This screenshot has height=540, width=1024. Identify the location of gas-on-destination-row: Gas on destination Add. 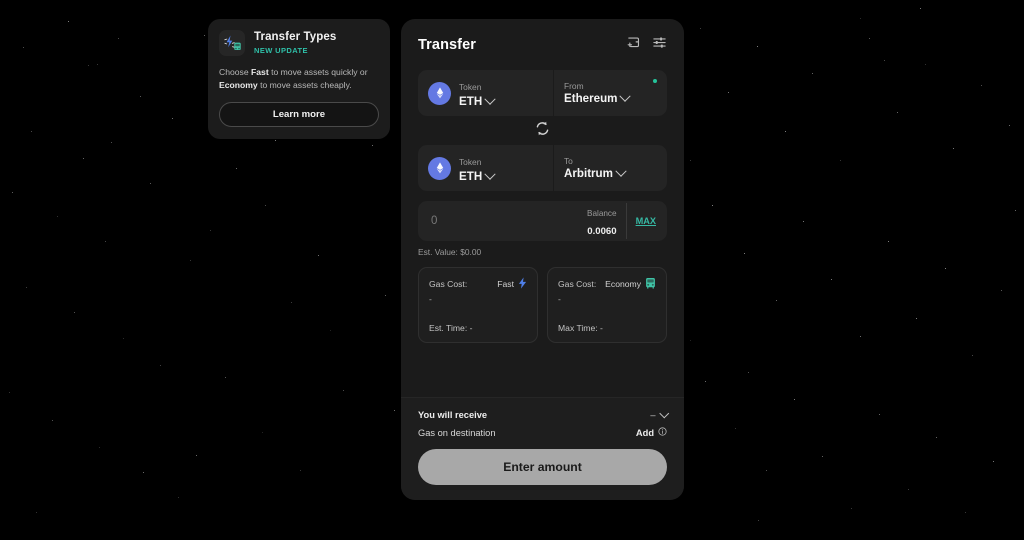
(542, 432).